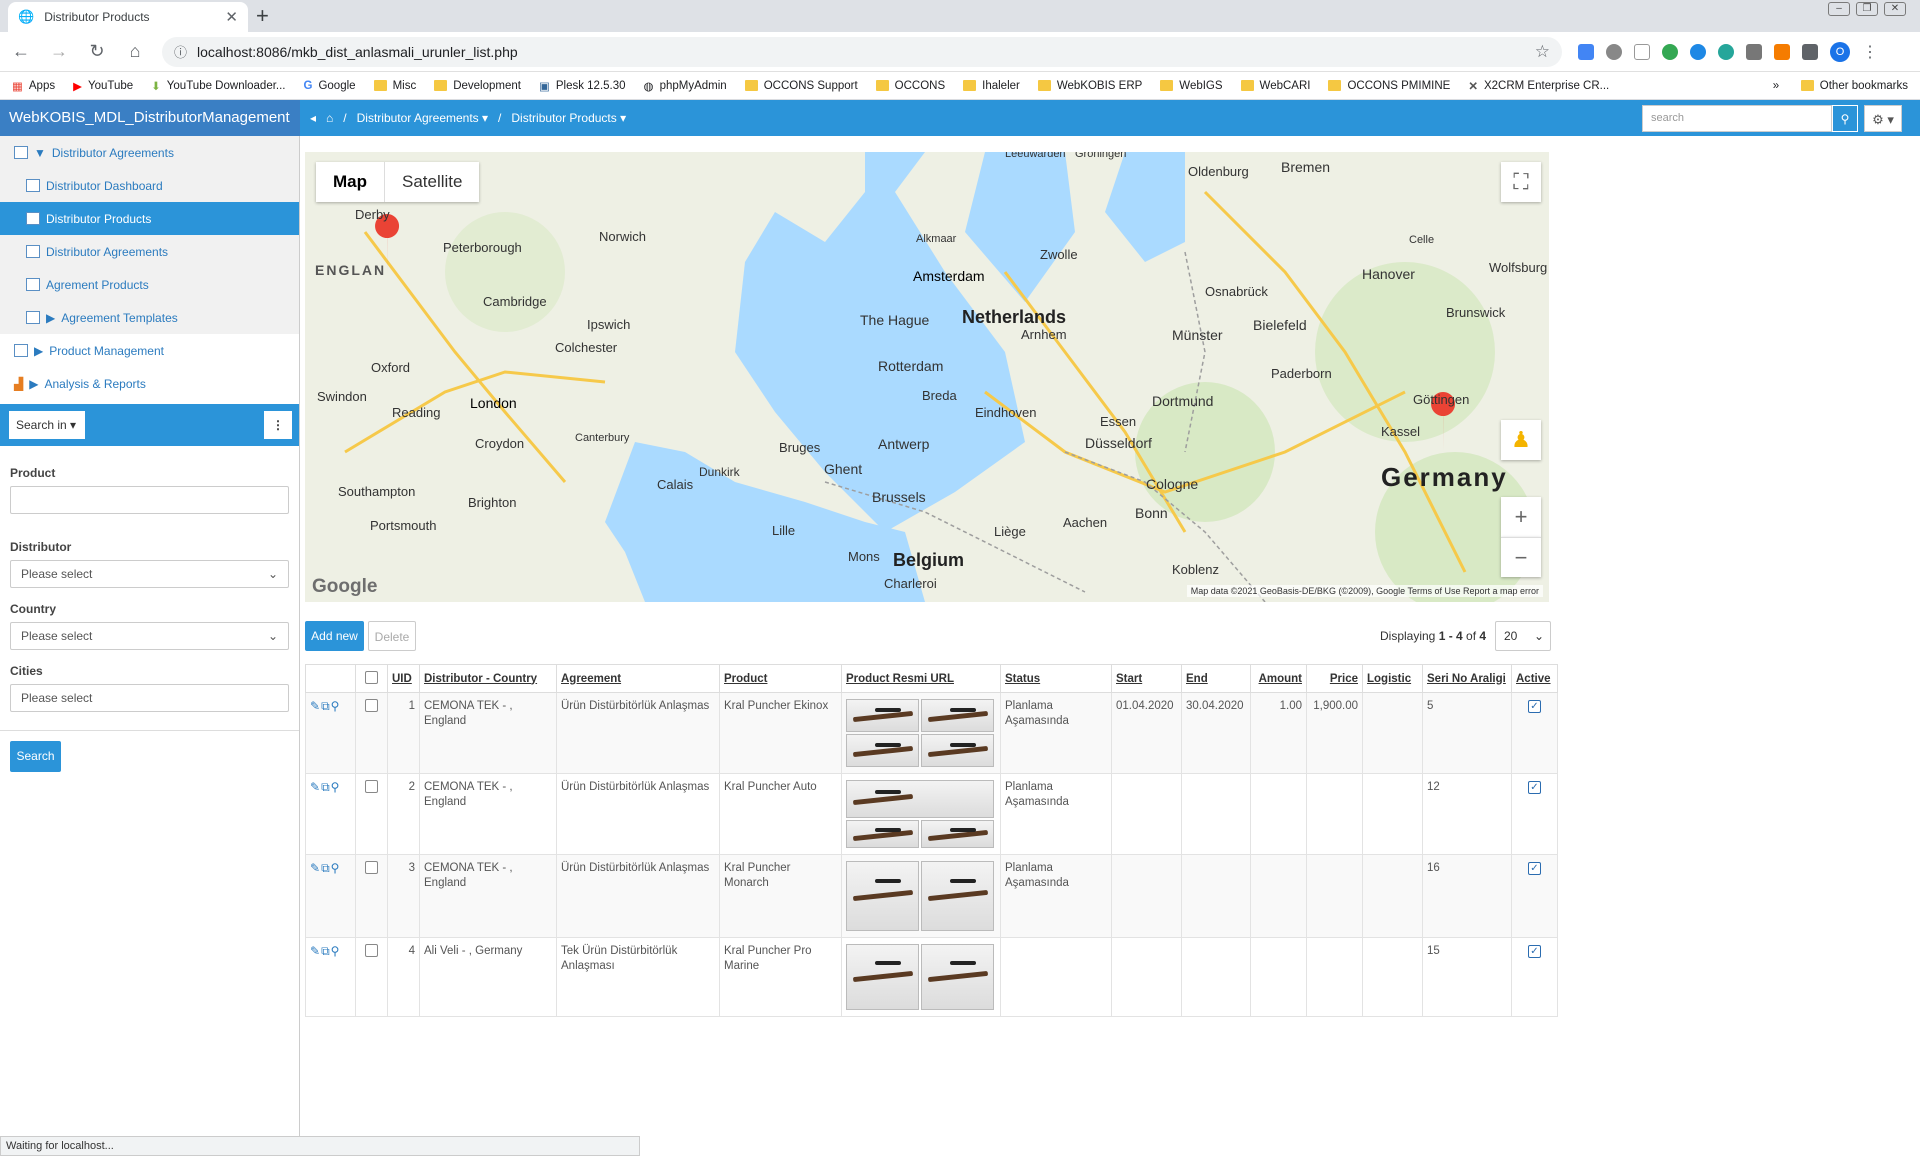 The image size is (1920, 1160). I want to click on minimize-button: –, so click(1839, 9).